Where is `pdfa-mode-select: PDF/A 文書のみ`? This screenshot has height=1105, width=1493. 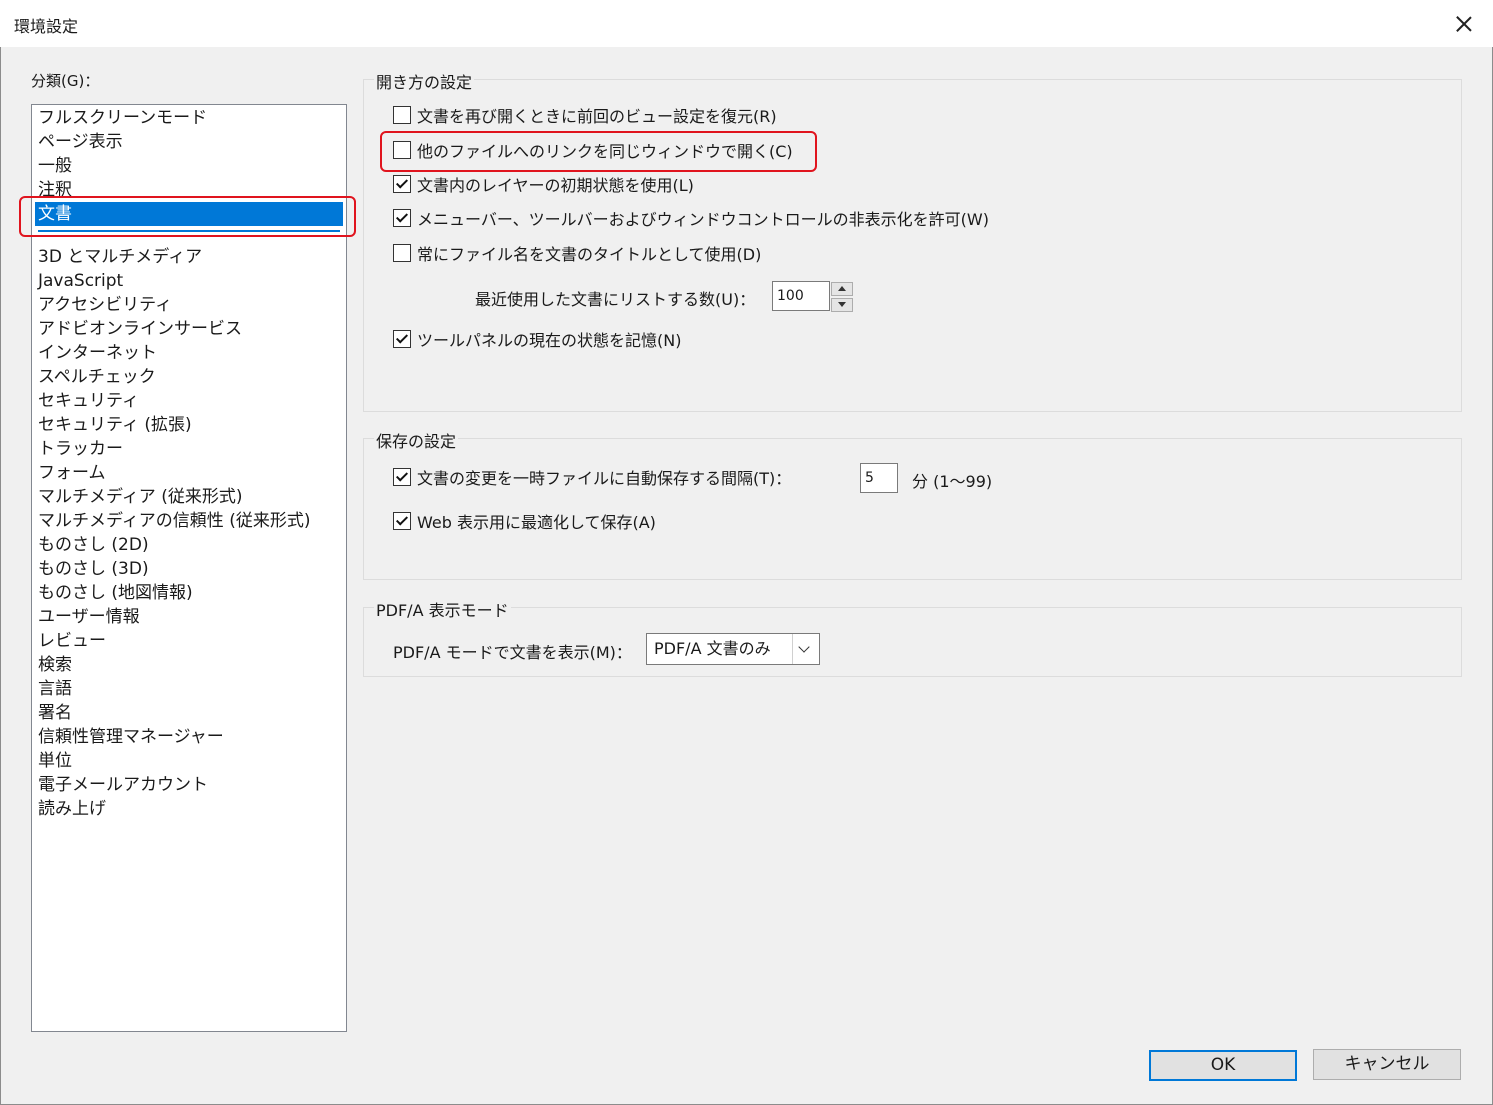 pdfa-mode-select: PDF/A 文書のみ is located at coordinates (733, 649).